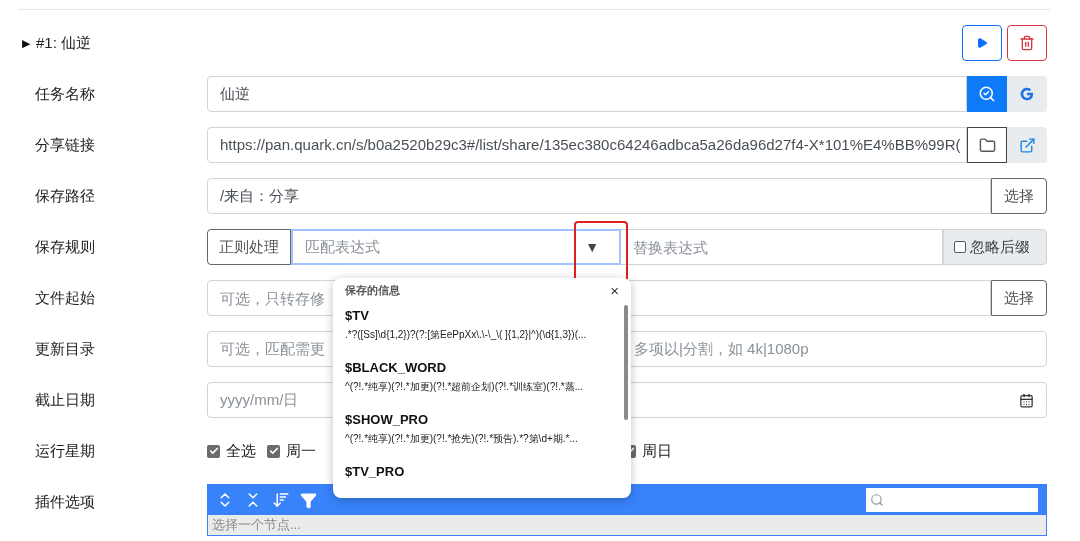 This screenshot has width=1080, height=541. What do you see at coordinates (65, 298) in the screenshot?
I see `field-label: 文件起始` at bounding box center [65, 298].